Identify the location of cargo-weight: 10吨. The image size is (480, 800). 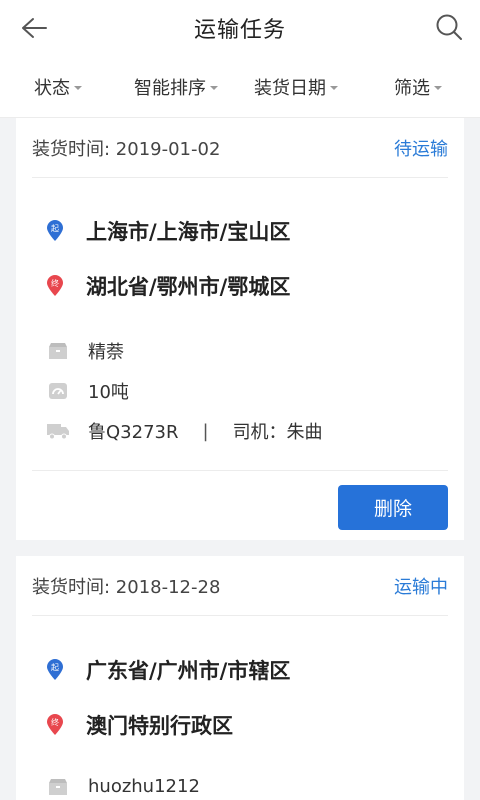
(108, 392).